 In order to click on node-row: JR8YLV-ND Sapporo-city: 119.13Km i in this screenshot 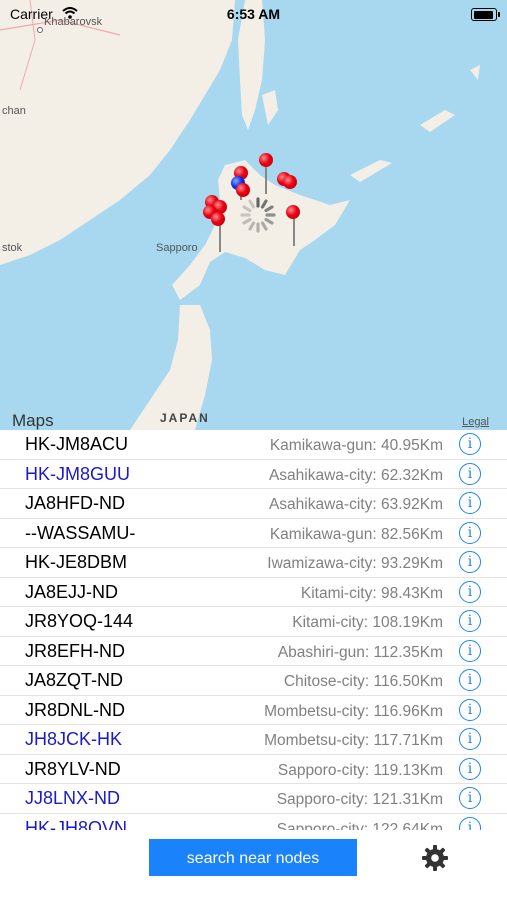, I will do `click(253, 769)`.